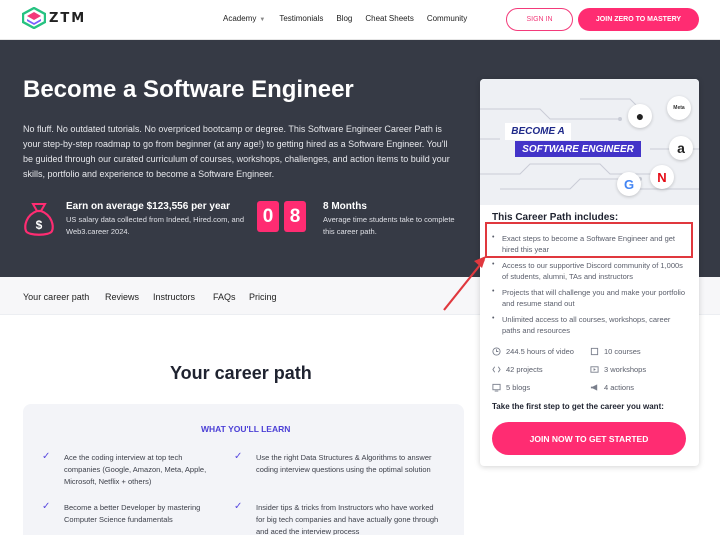 The height and width of the screenshot is (535, 720). Describe the element at coordinates (540, 351) in the screenshot. I see `stat-video-text: 244.5 hours of video` at that location.